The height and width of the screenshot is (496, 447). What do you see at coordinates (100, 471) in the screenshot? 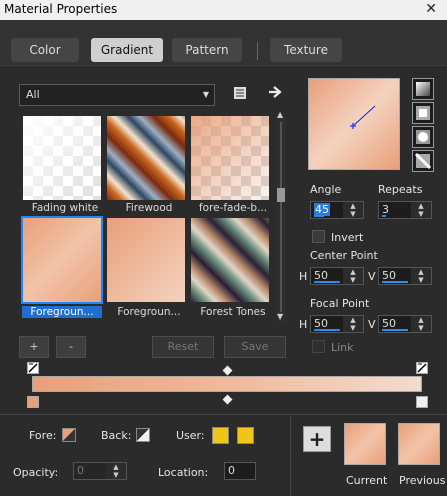
I see `opacity-spinner: 0 ▲ ▼` at bounding box center [100, 471].